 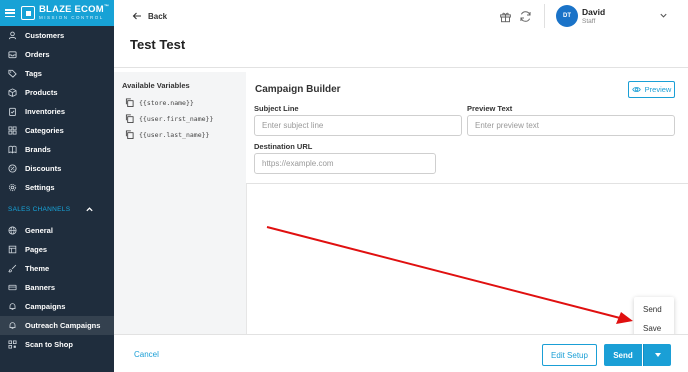 What do you see at coordinates (63, 325) in the screenshot?
I see `sidebar-item-label: Outreach Campaigns` at bounding box center [63, 325].